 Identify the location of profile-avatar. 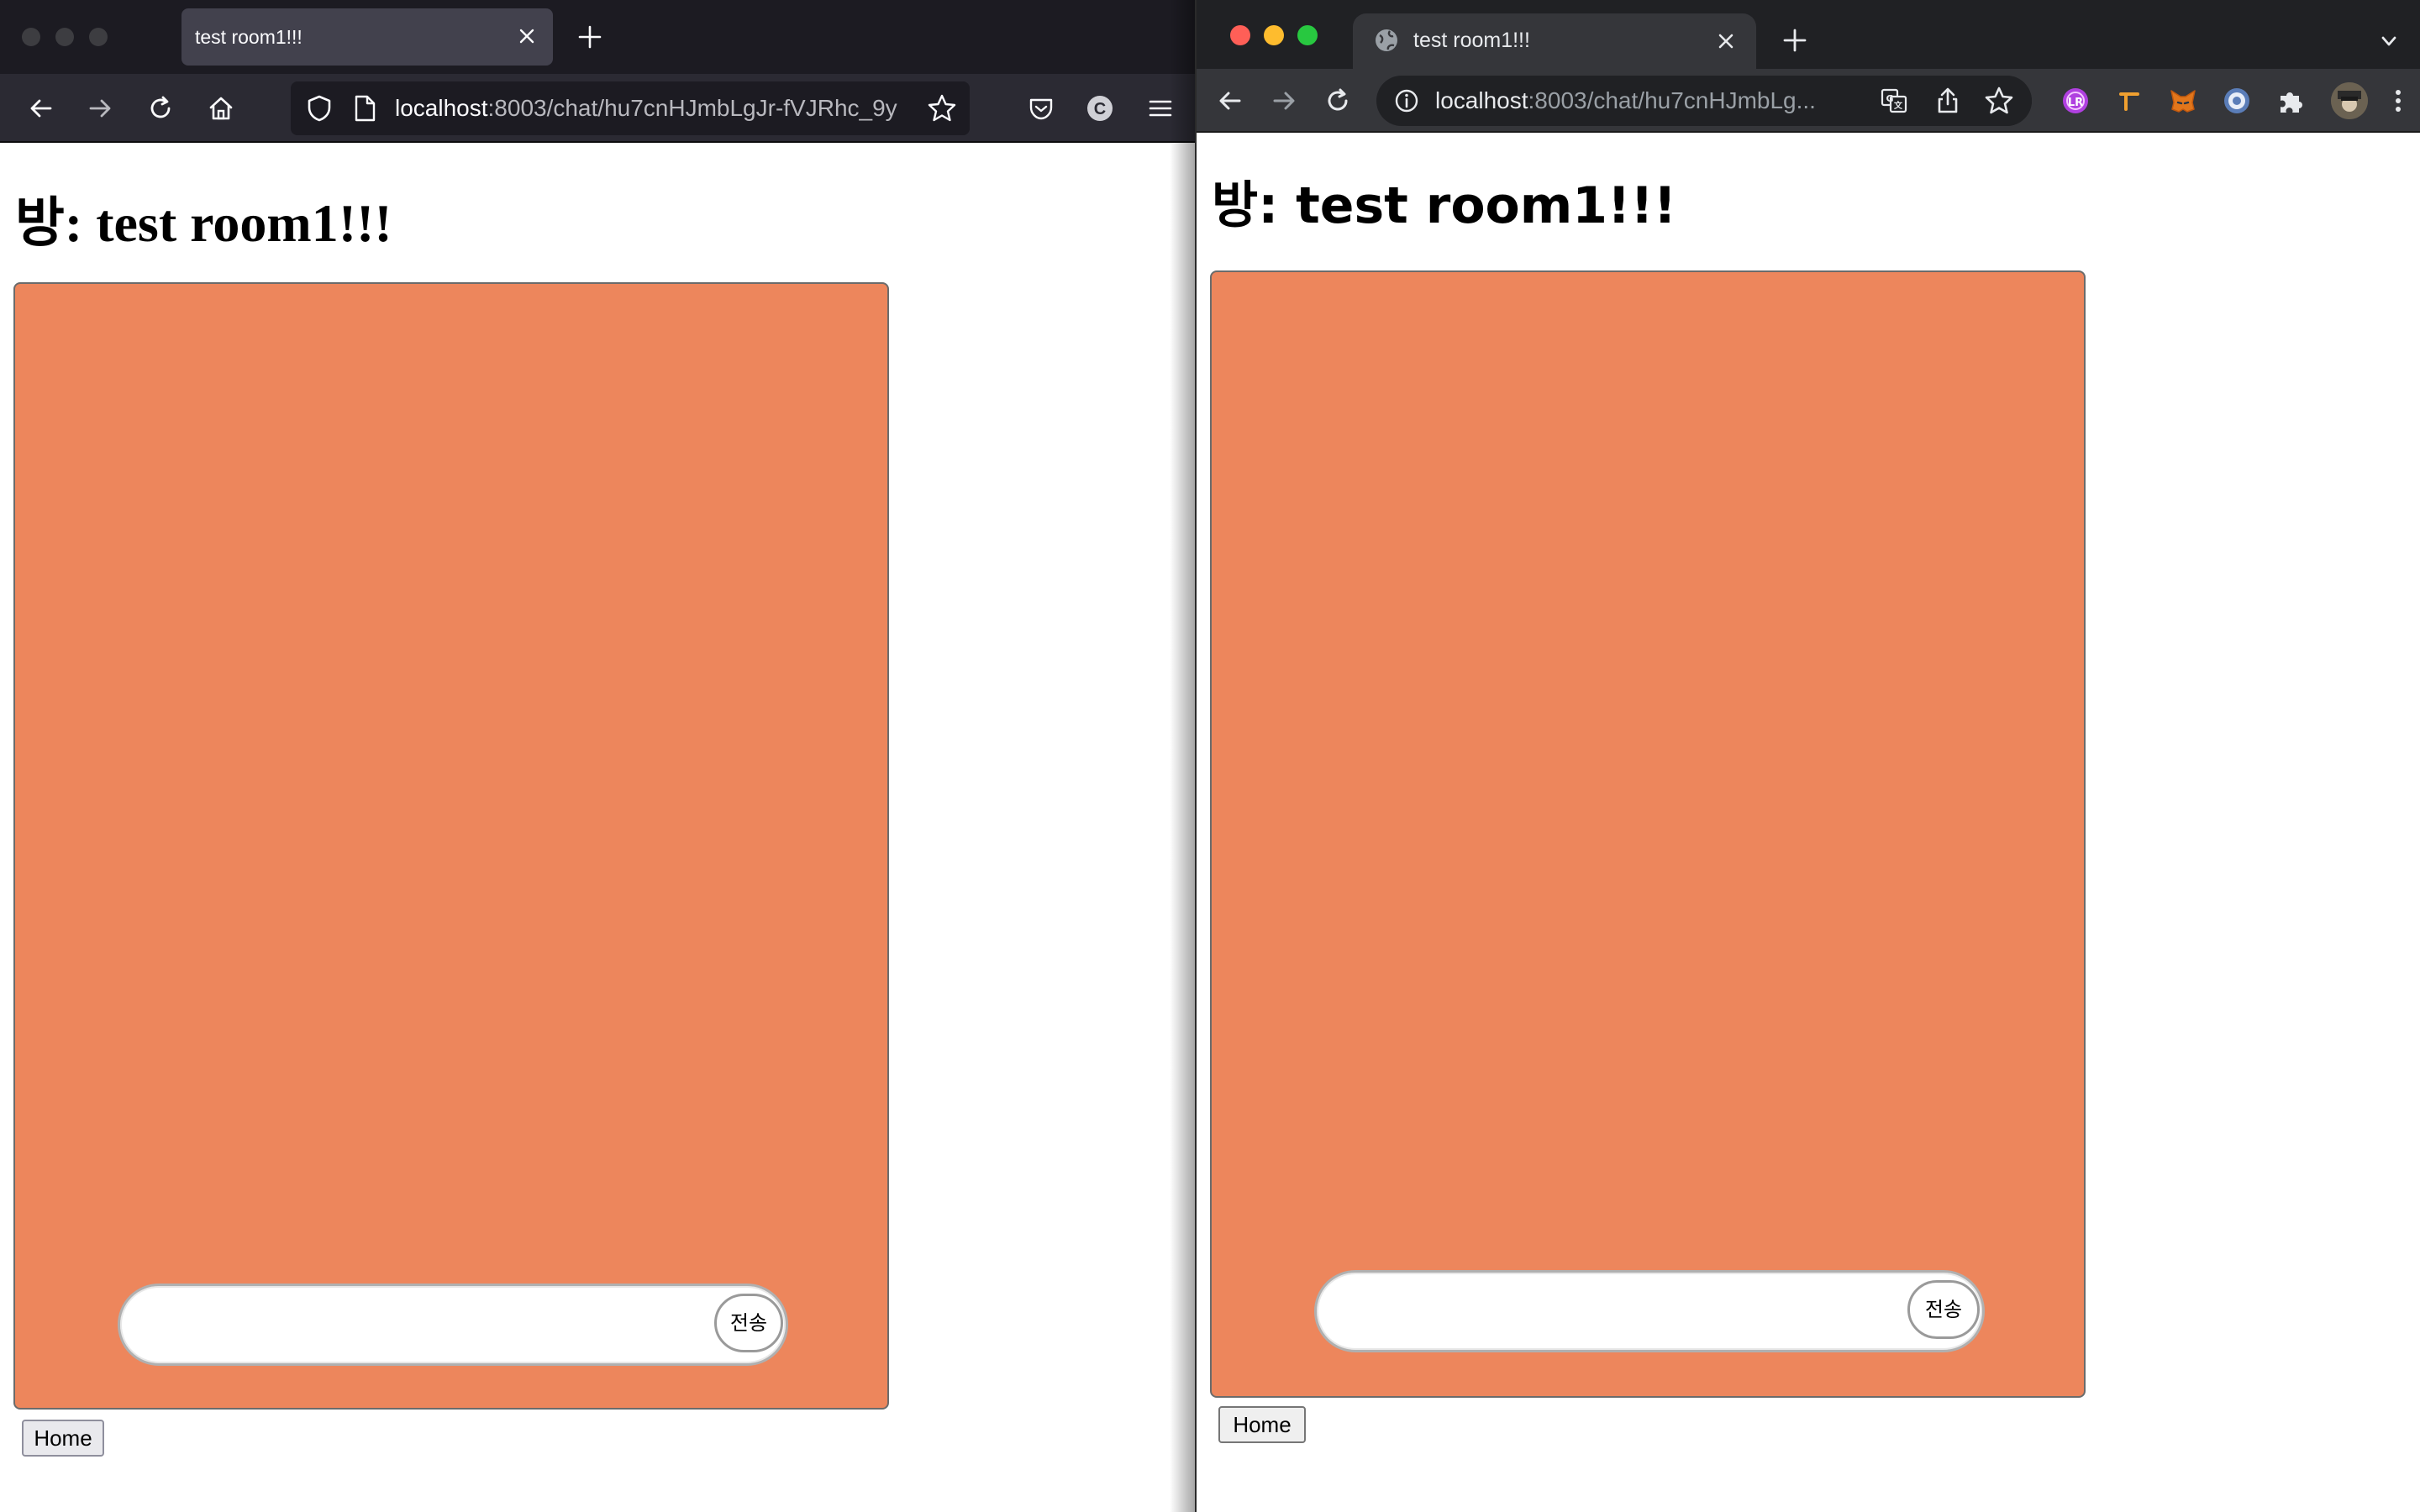
(2349, 100).